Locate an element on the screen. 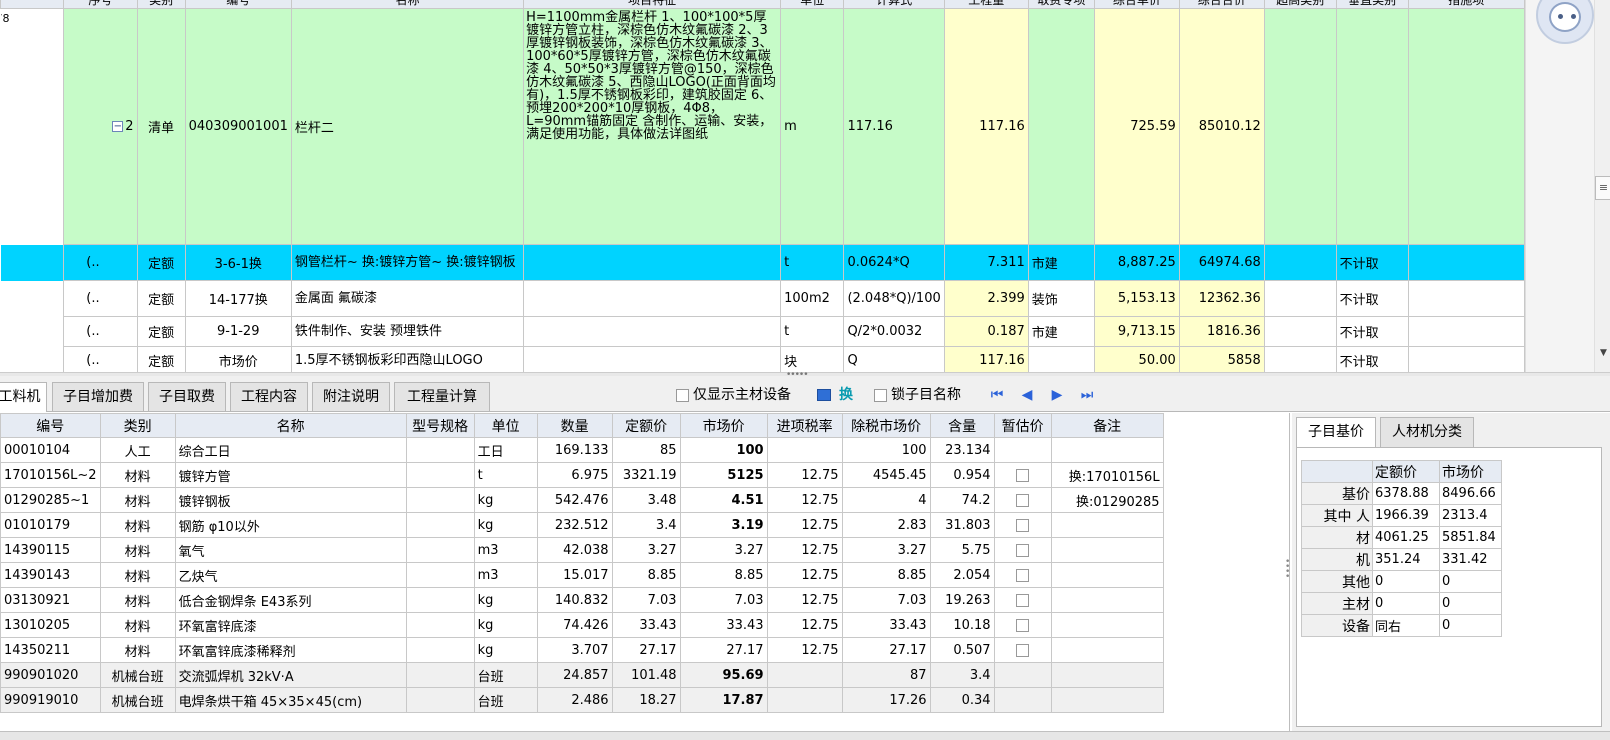 Image resolution: width=1610 pixels, height=740 pixels. resource-cell-note: 换:01290285 is located at coordinates (1107, 500).